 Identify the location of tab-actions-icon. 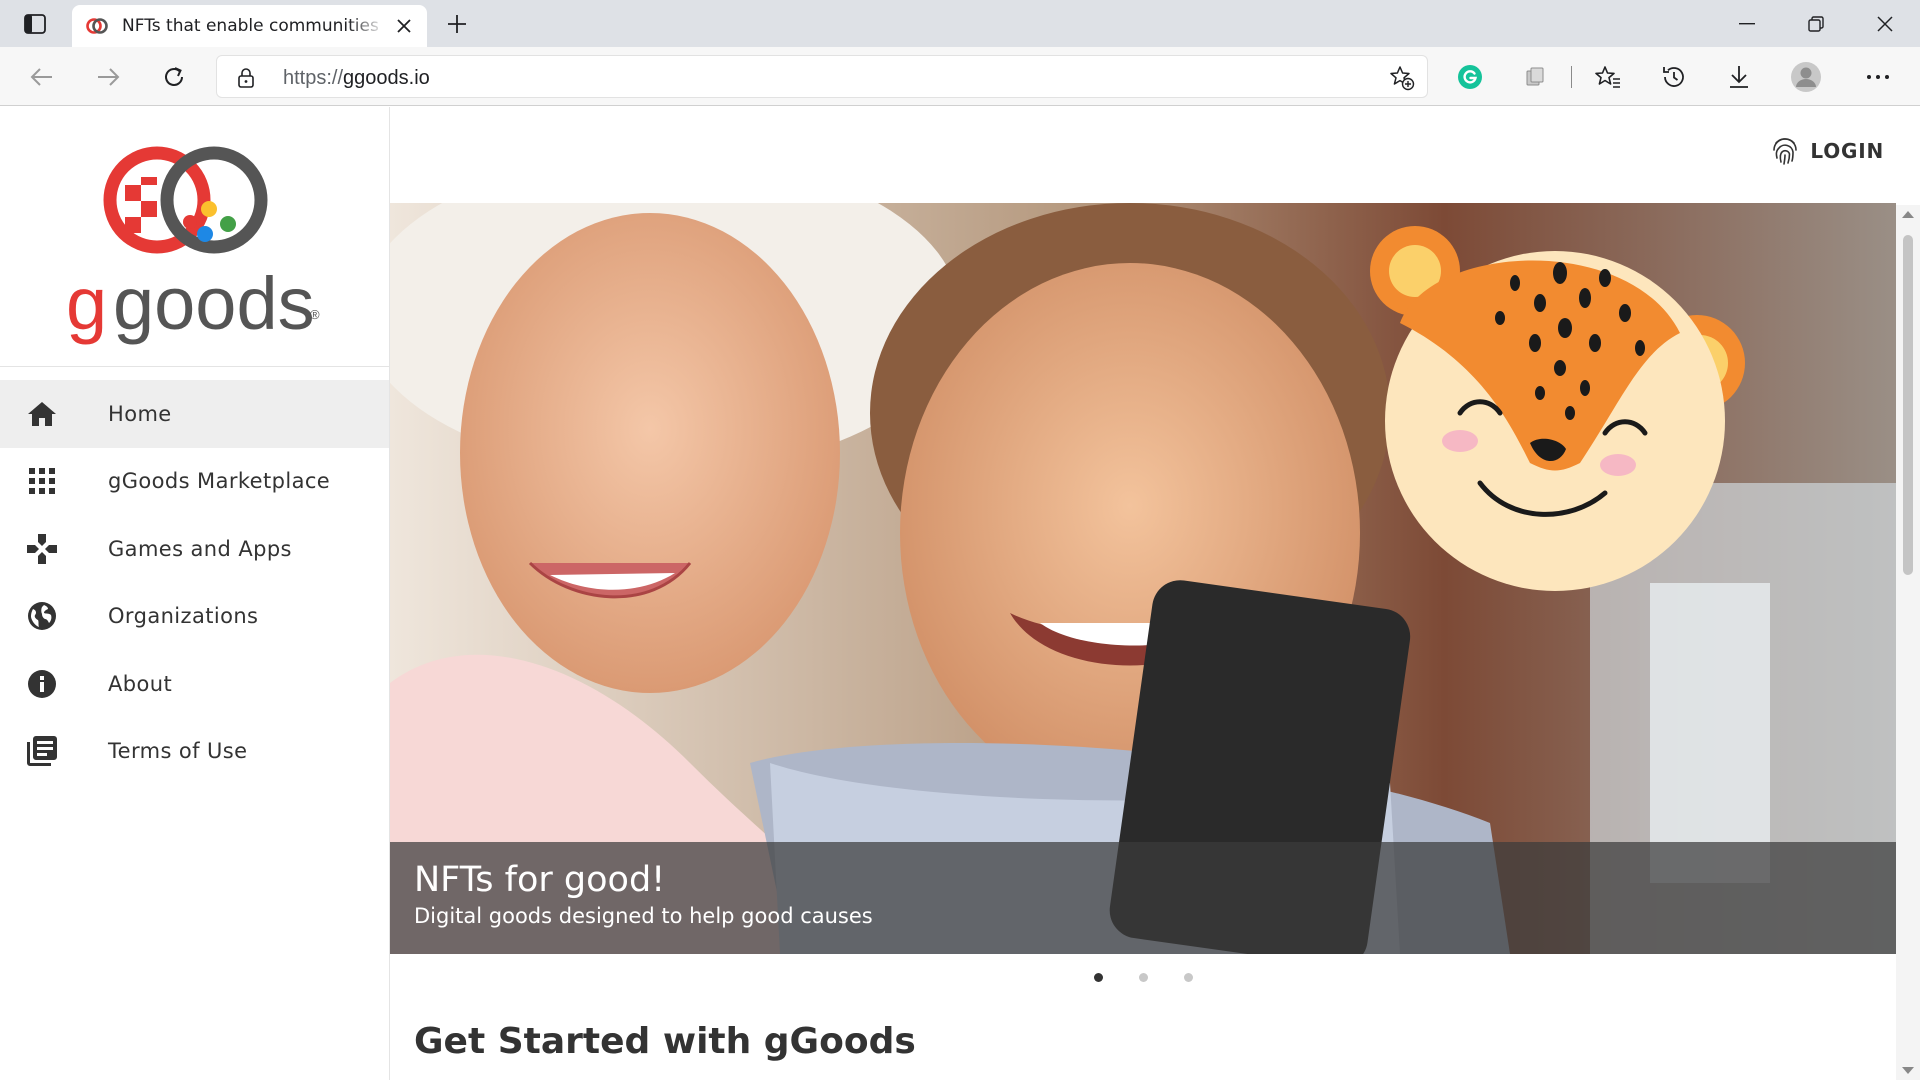
(35, 24).